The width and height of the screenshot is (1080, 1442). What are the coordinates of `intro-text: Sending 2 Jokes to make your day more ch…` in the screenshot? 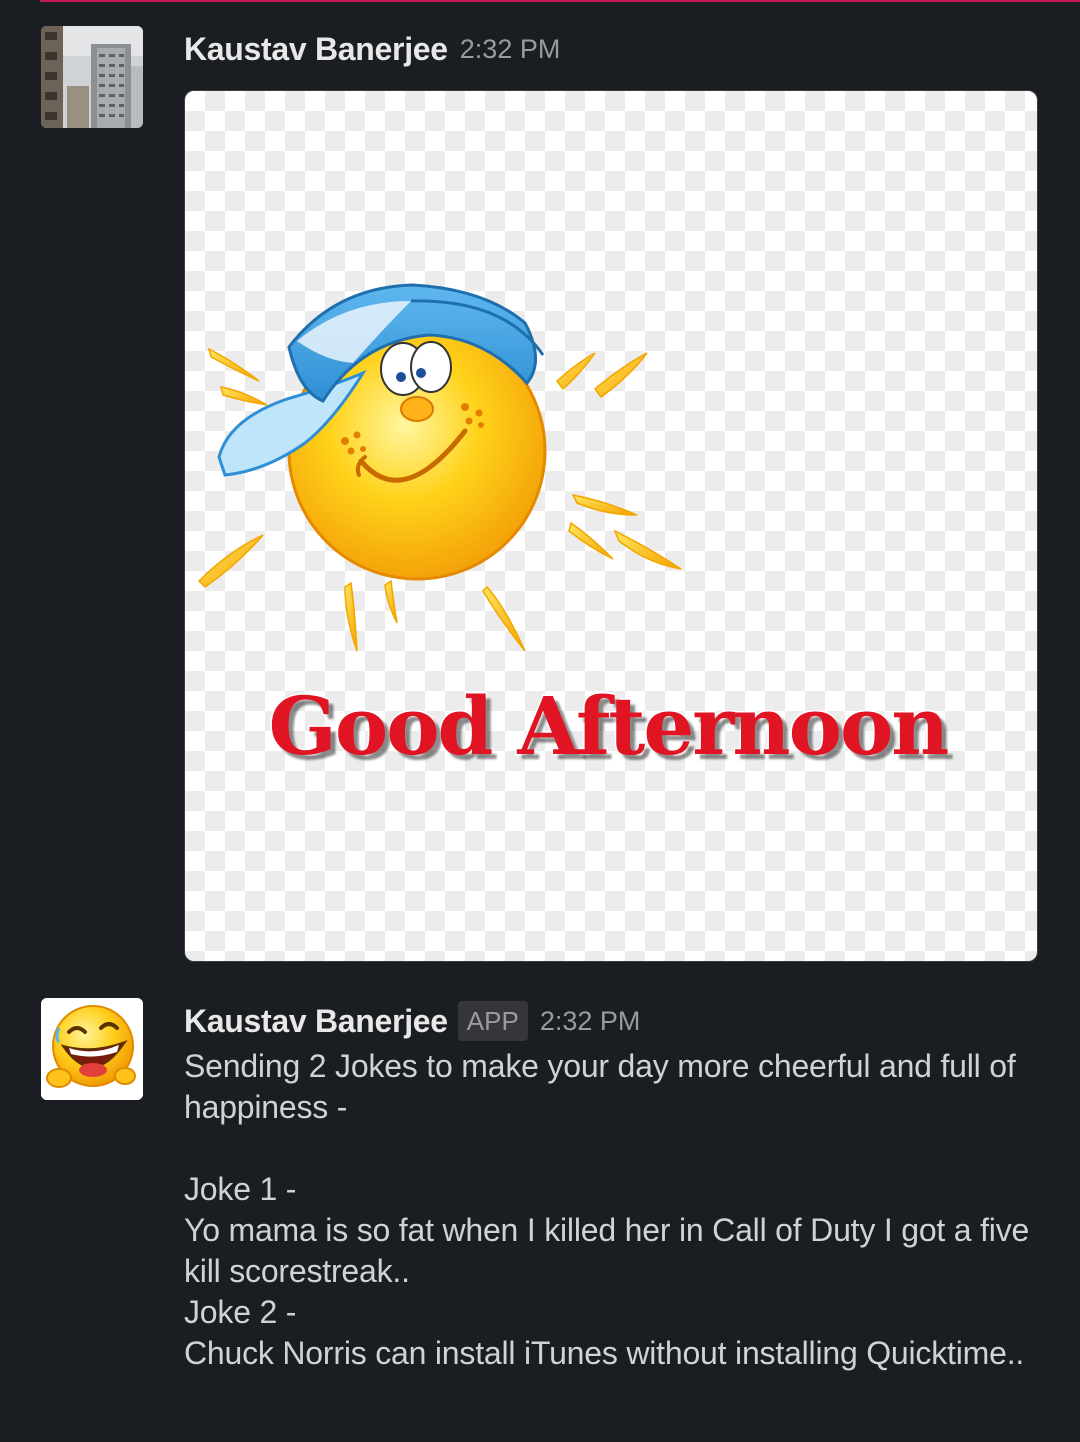 It's located at (600, 1086).